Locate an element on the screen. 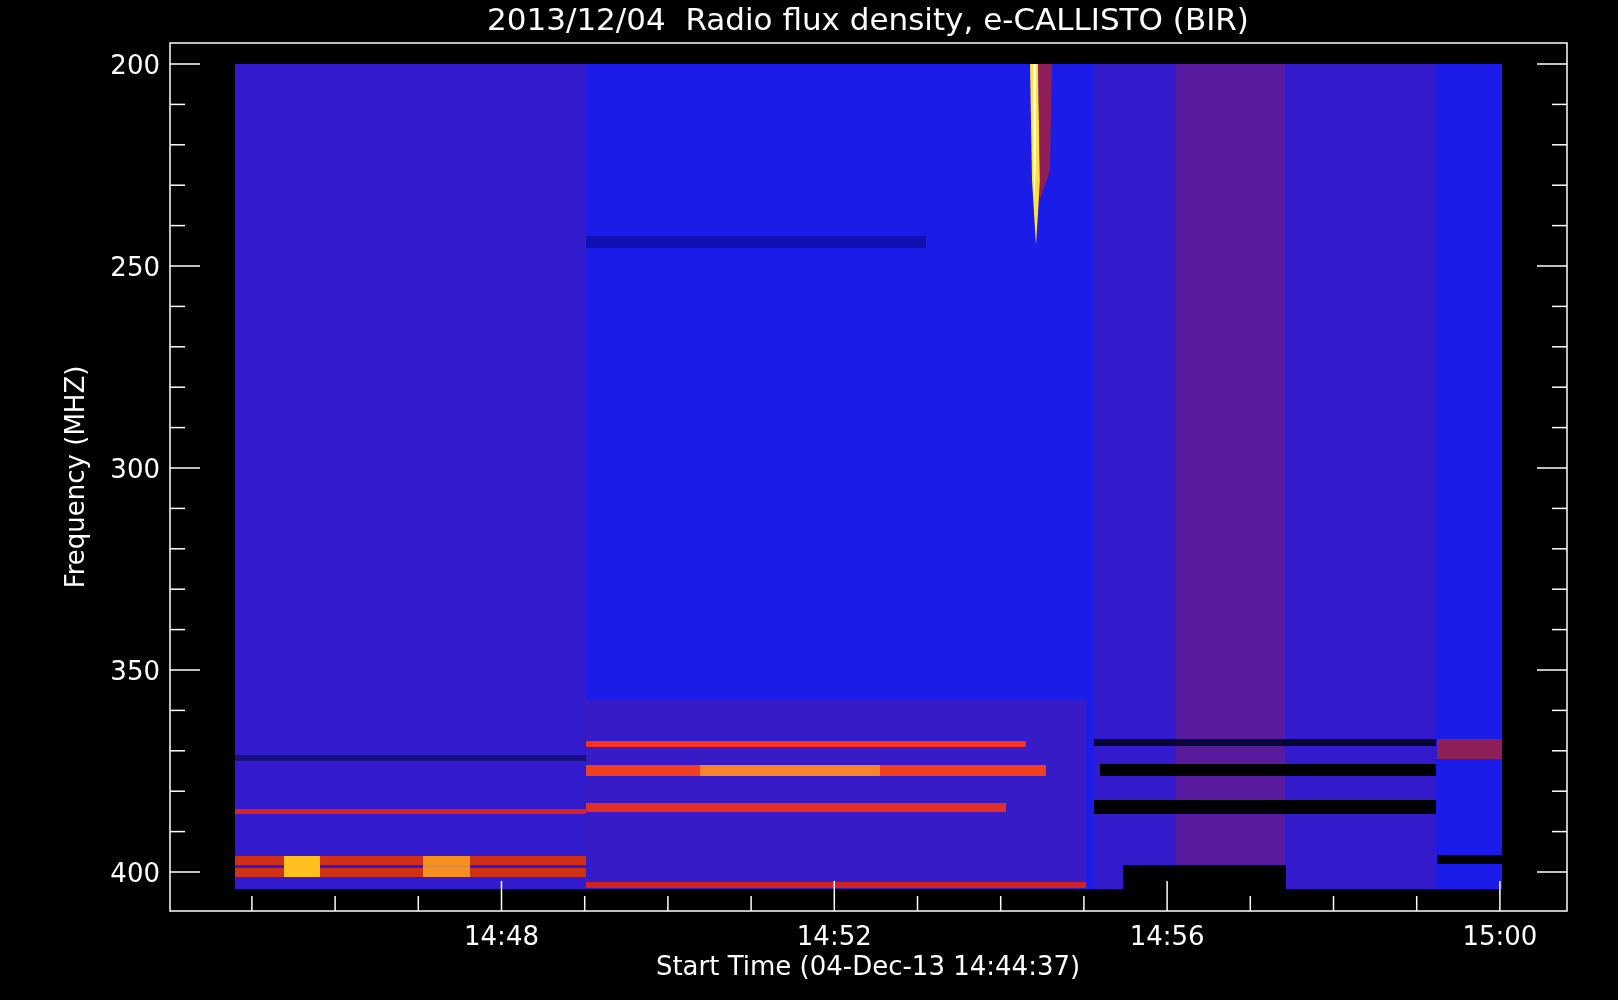 This screenshot has height=1000, width=1618. y-tick-label: 350 is located at coordinates (135, 671).